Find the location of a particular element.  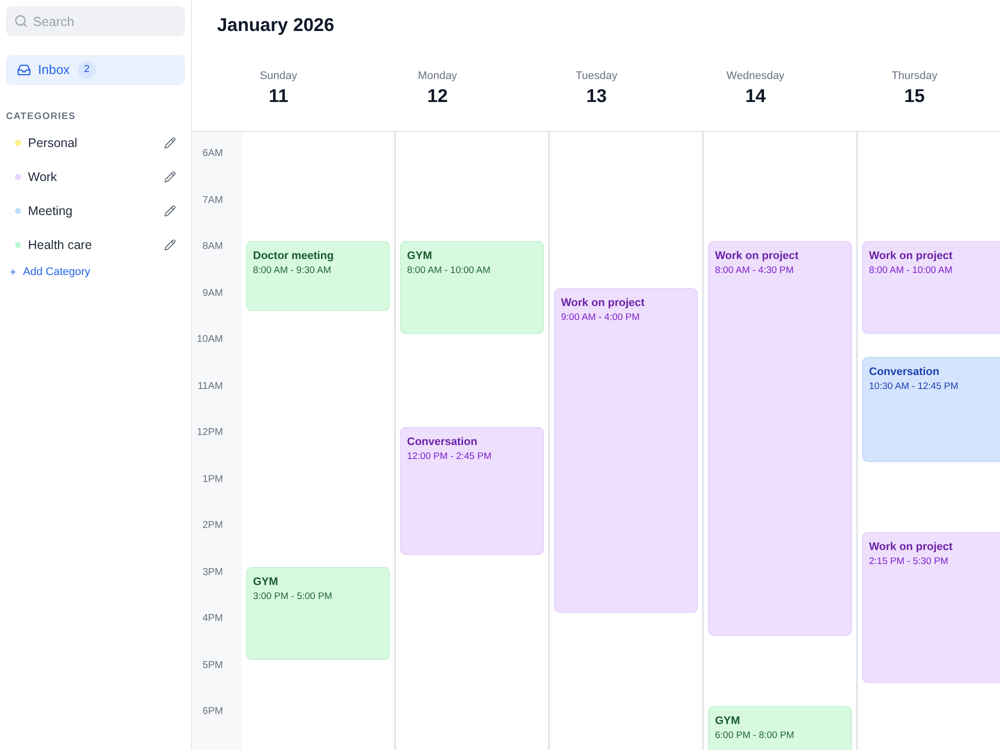

day-name: Sunday is located at coordinates (279, 76).